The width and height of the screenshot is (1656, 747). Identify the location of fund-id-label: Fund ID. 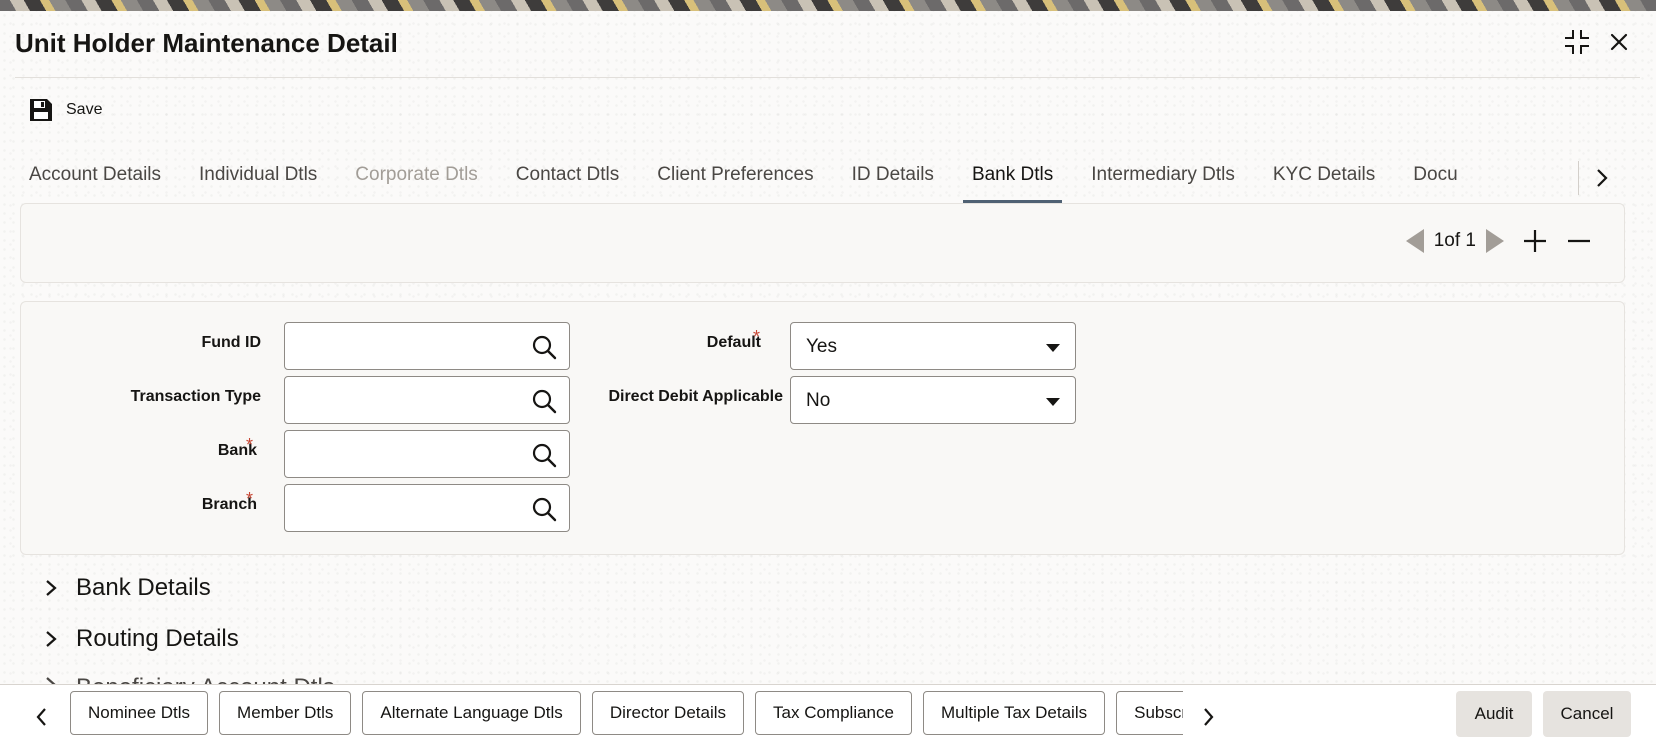
(231, 342).